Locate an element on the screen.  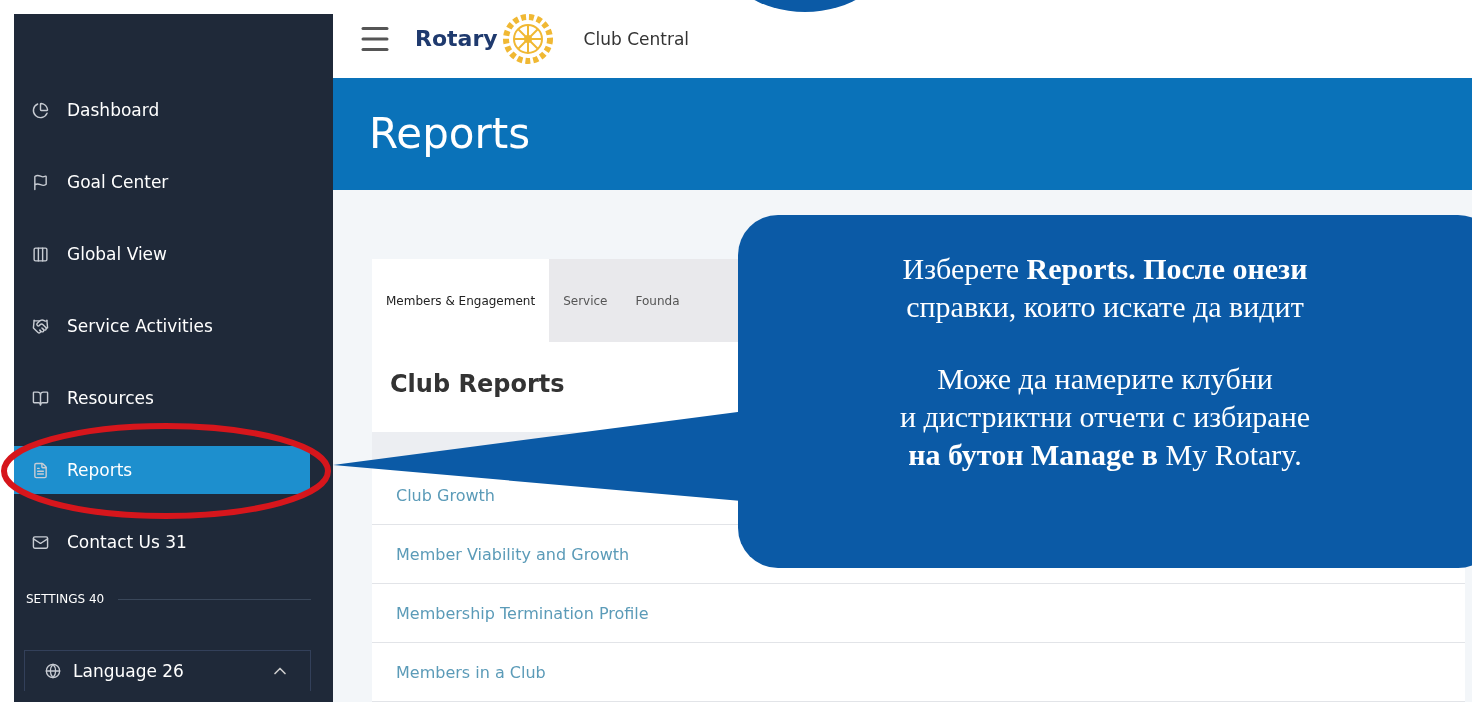
mail-icon is located at coordinates (40, 542).